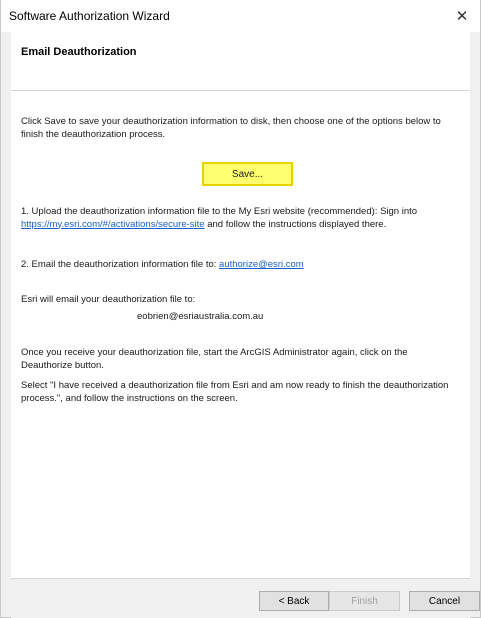  I want to click on wizard-footer: < Back Finish Cancel, so click(245, 598).